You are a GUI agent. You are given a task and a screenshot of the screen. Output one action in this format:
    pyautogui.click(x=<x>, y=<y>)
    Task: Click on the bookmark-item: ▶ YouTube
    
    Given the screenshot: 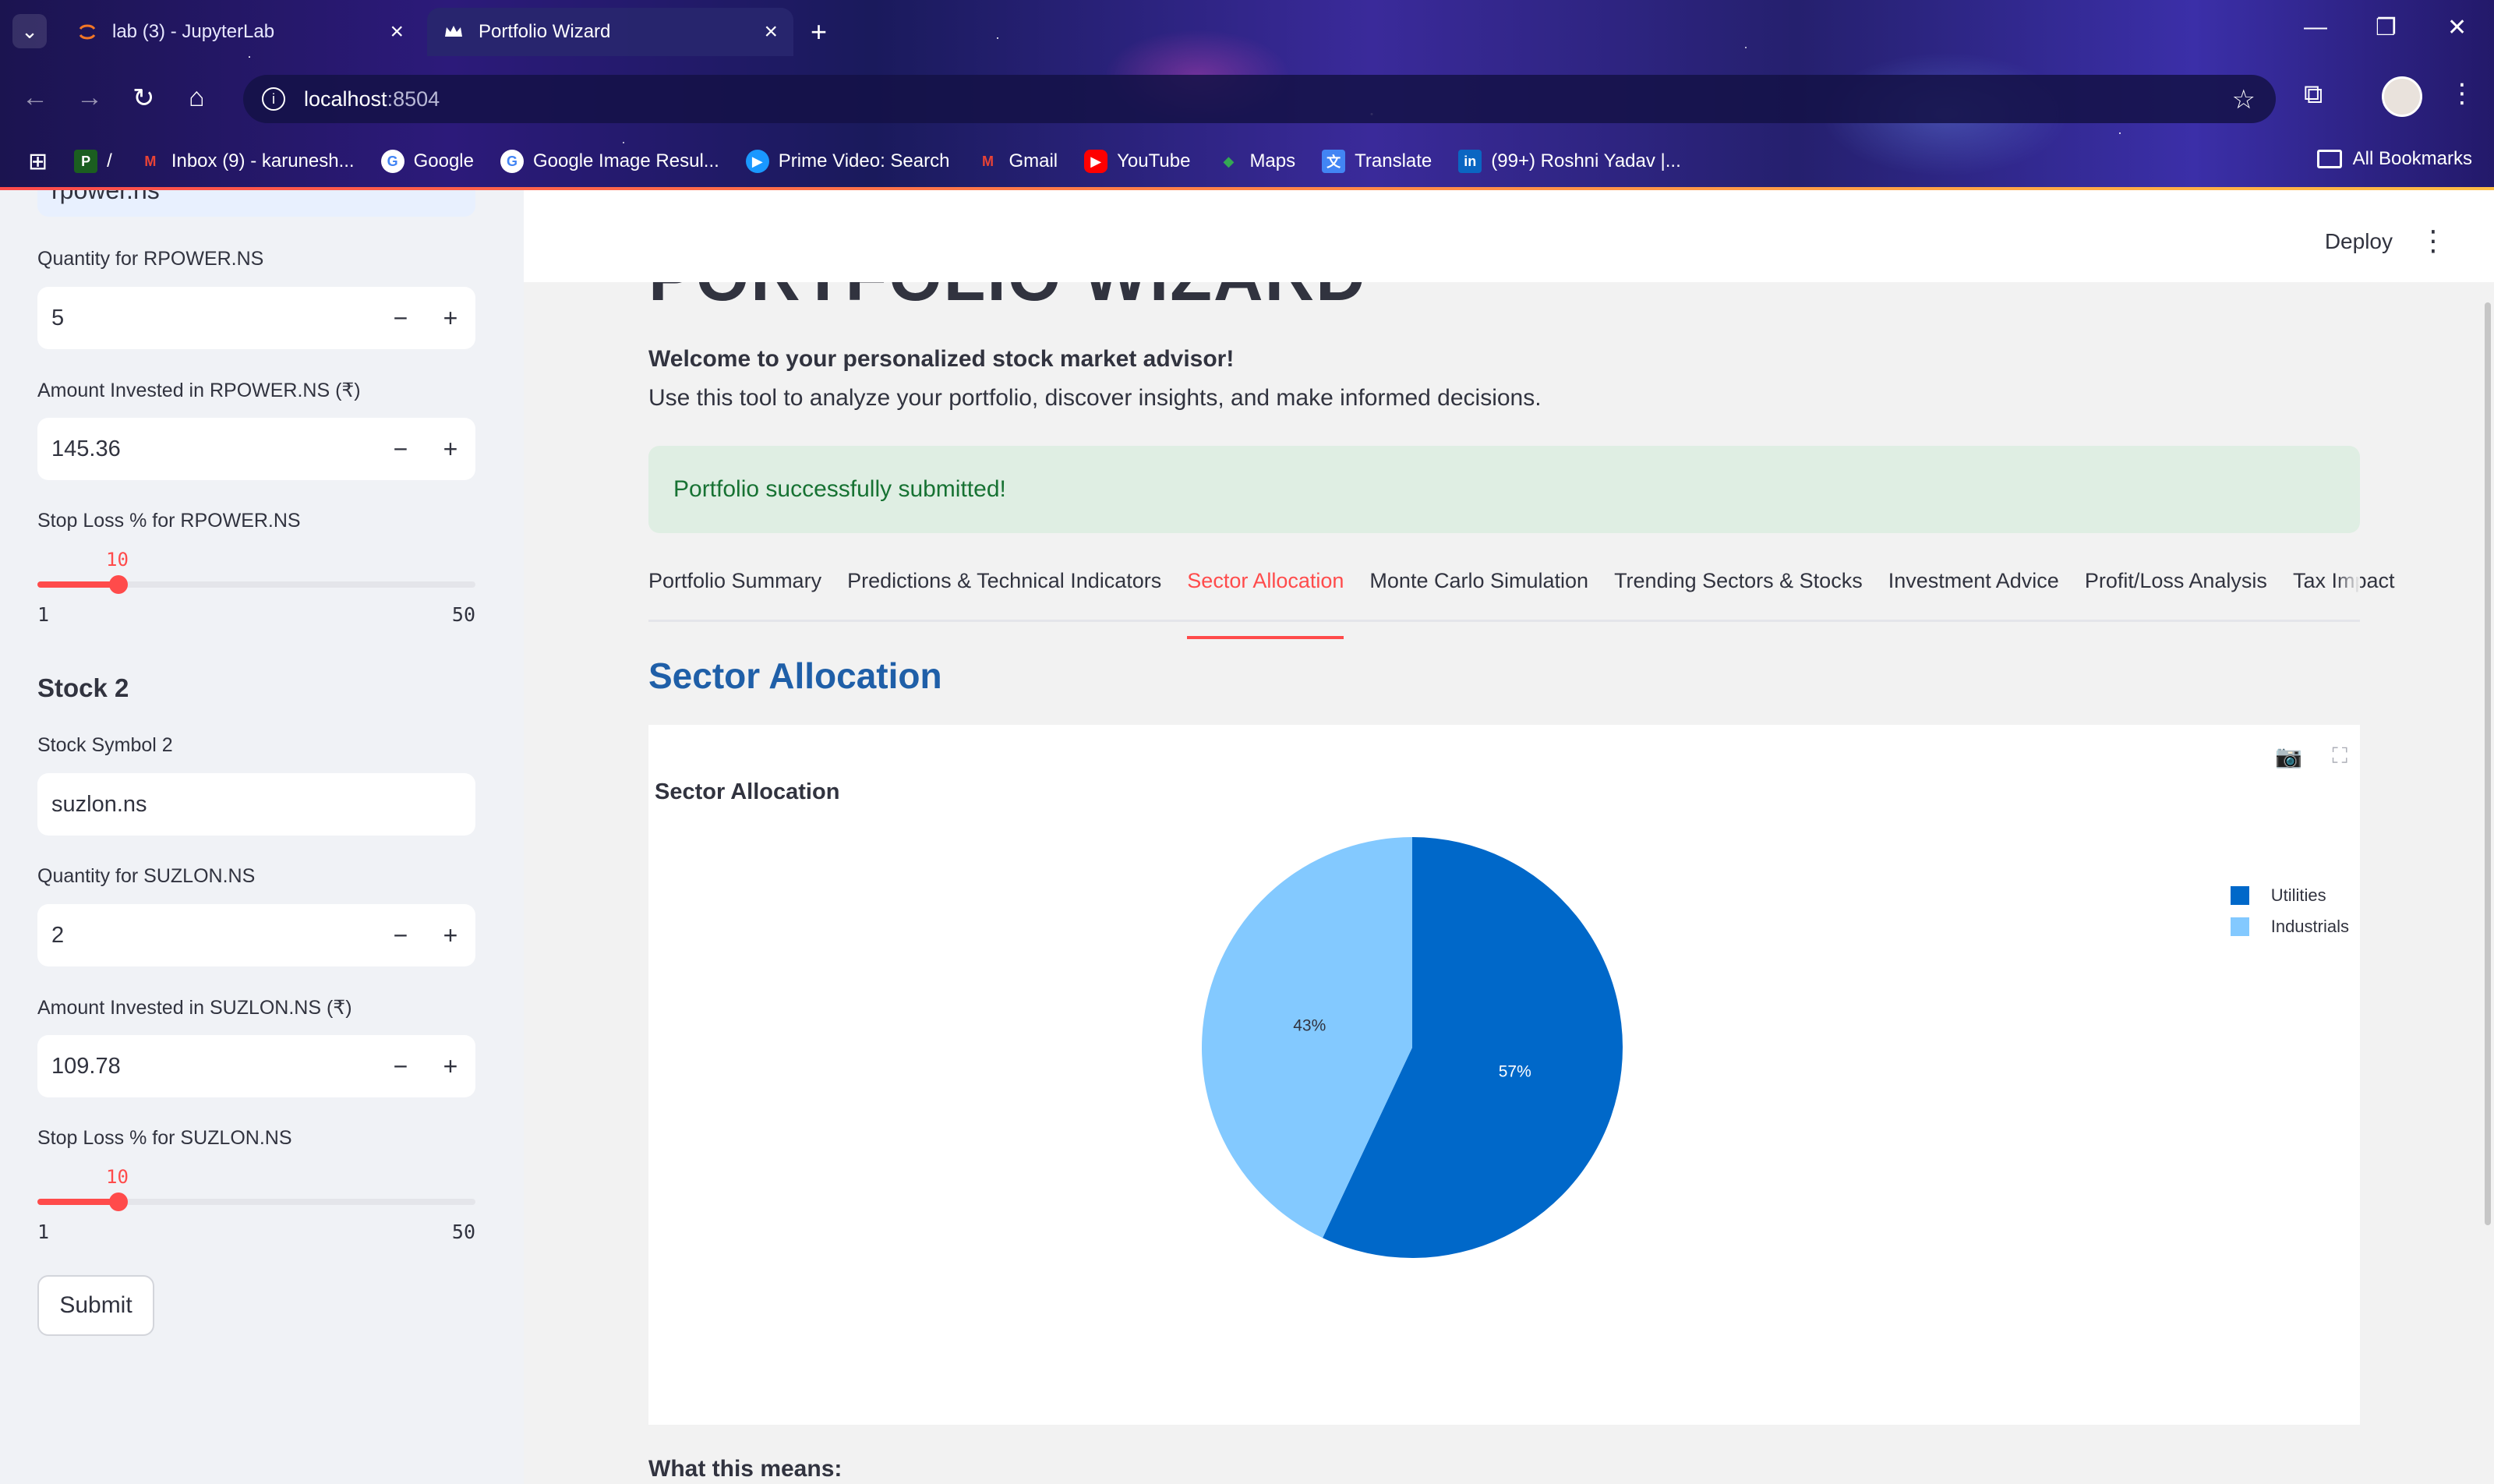 What is the action you would take?
    pyautogui.click(x=1137, y=161)
    